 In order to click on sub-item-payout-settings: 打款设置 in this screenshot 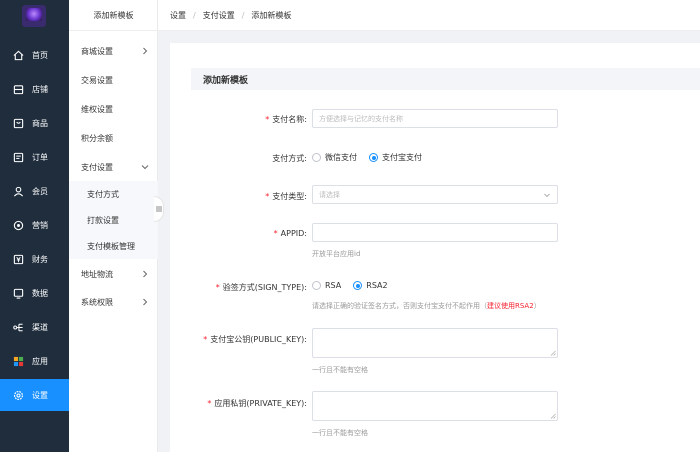, I will do `click(113, 220)`.